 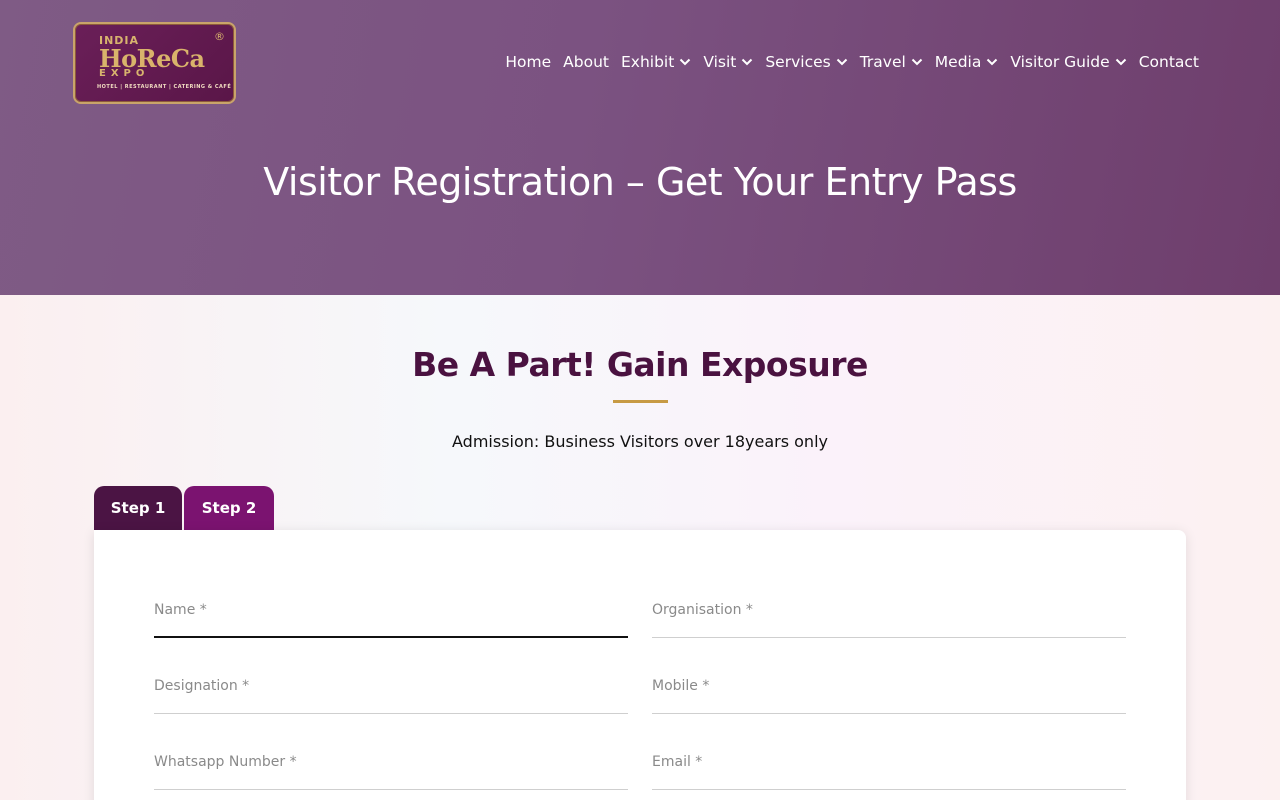 I want to click on nav-item-contact: Contact, so click(x=1169, y=62).